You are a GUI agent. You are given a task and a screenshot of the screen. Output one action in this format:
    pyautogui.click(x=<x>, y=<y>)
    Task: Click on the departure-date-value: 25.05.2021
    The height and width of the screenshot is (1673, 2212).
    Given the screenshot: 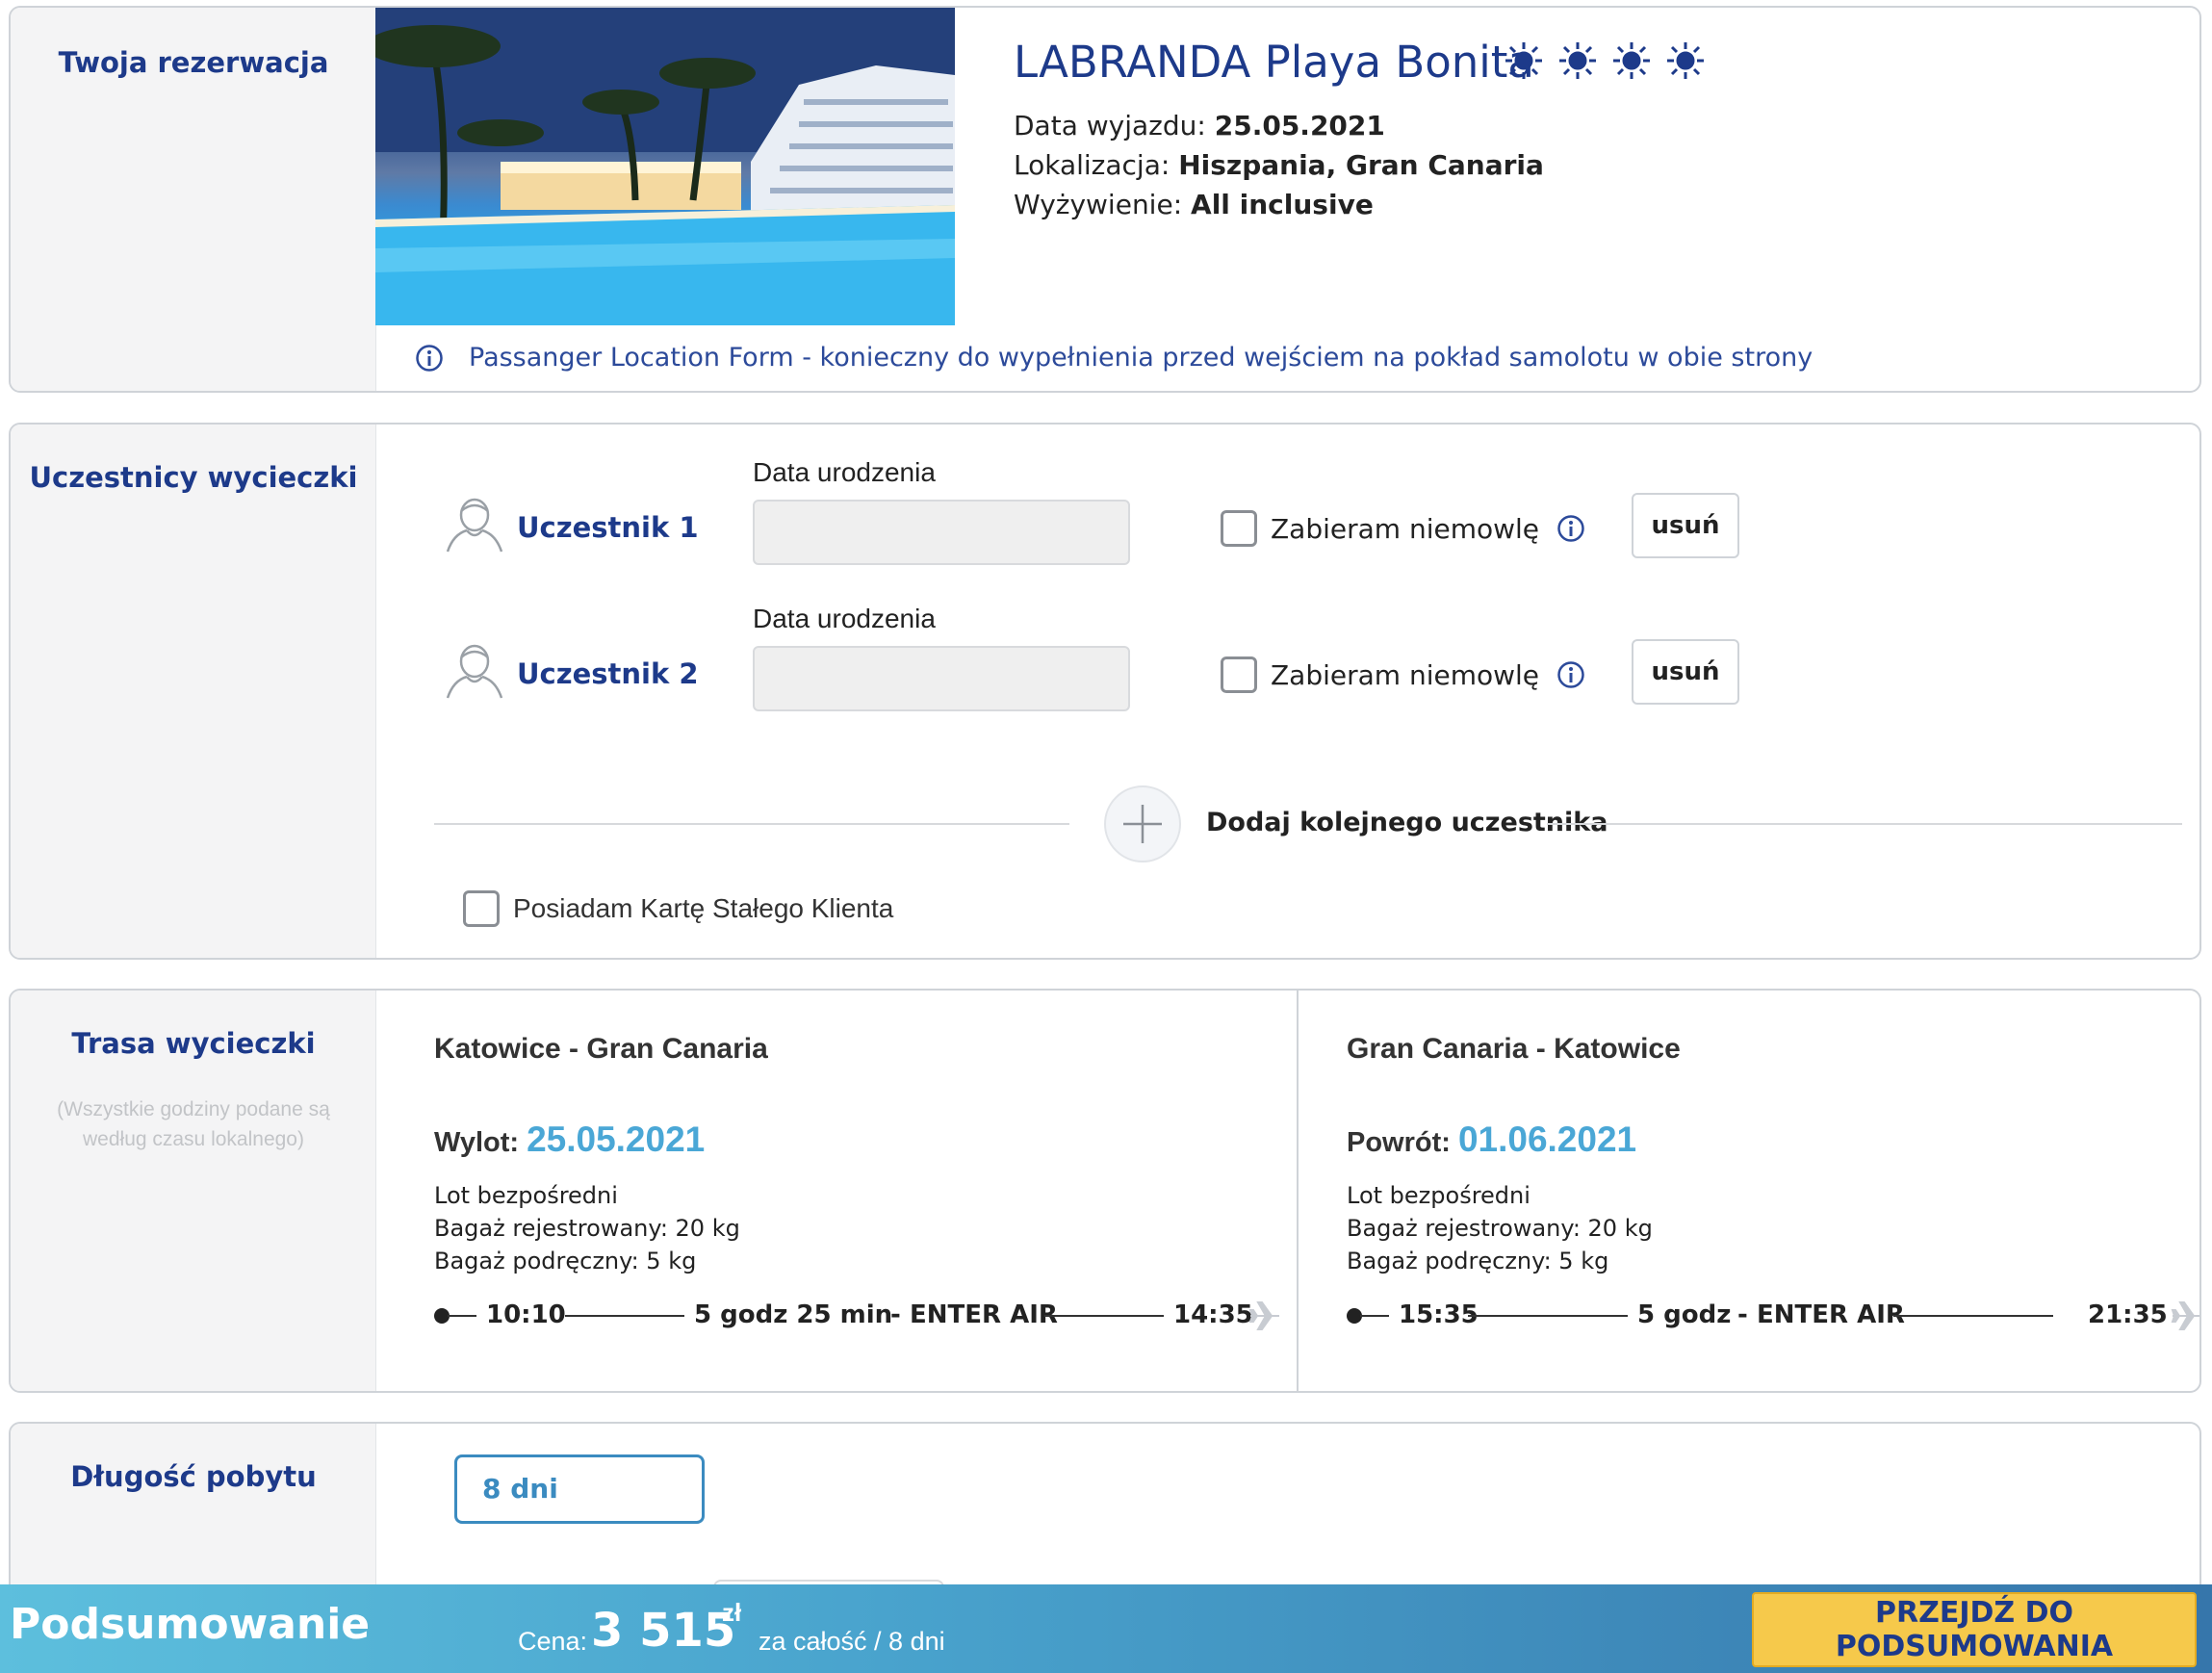 What is the action you would take?
    pyautogui.click(x=1299, y=126)
    